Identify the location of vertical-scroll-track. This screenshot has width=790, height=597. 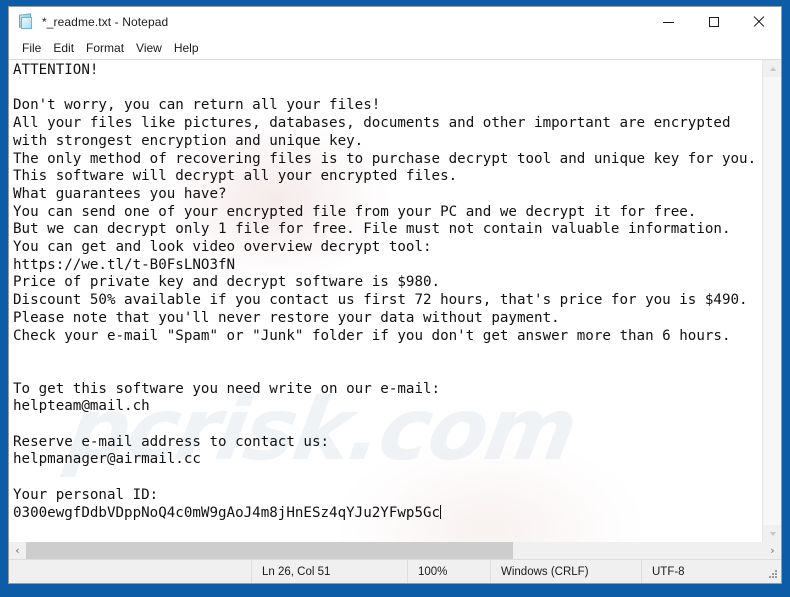
(772, 301).